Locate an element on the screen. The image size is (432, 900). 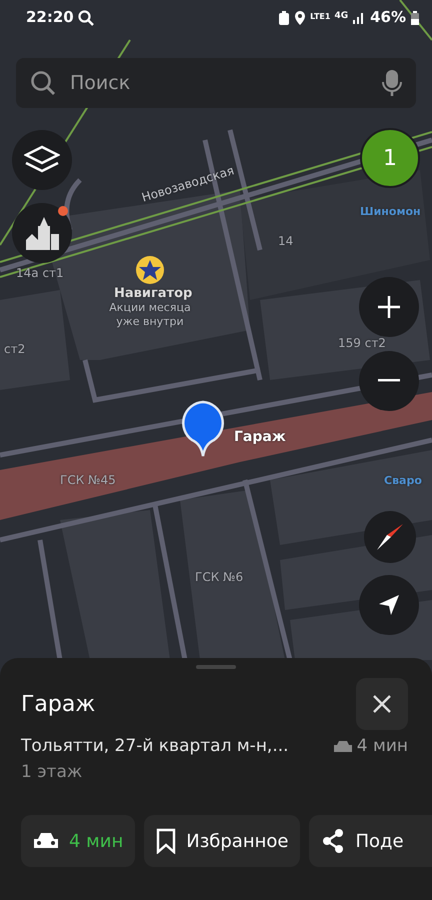
poi-title: Навигатор is located at coordinates (153, 294).